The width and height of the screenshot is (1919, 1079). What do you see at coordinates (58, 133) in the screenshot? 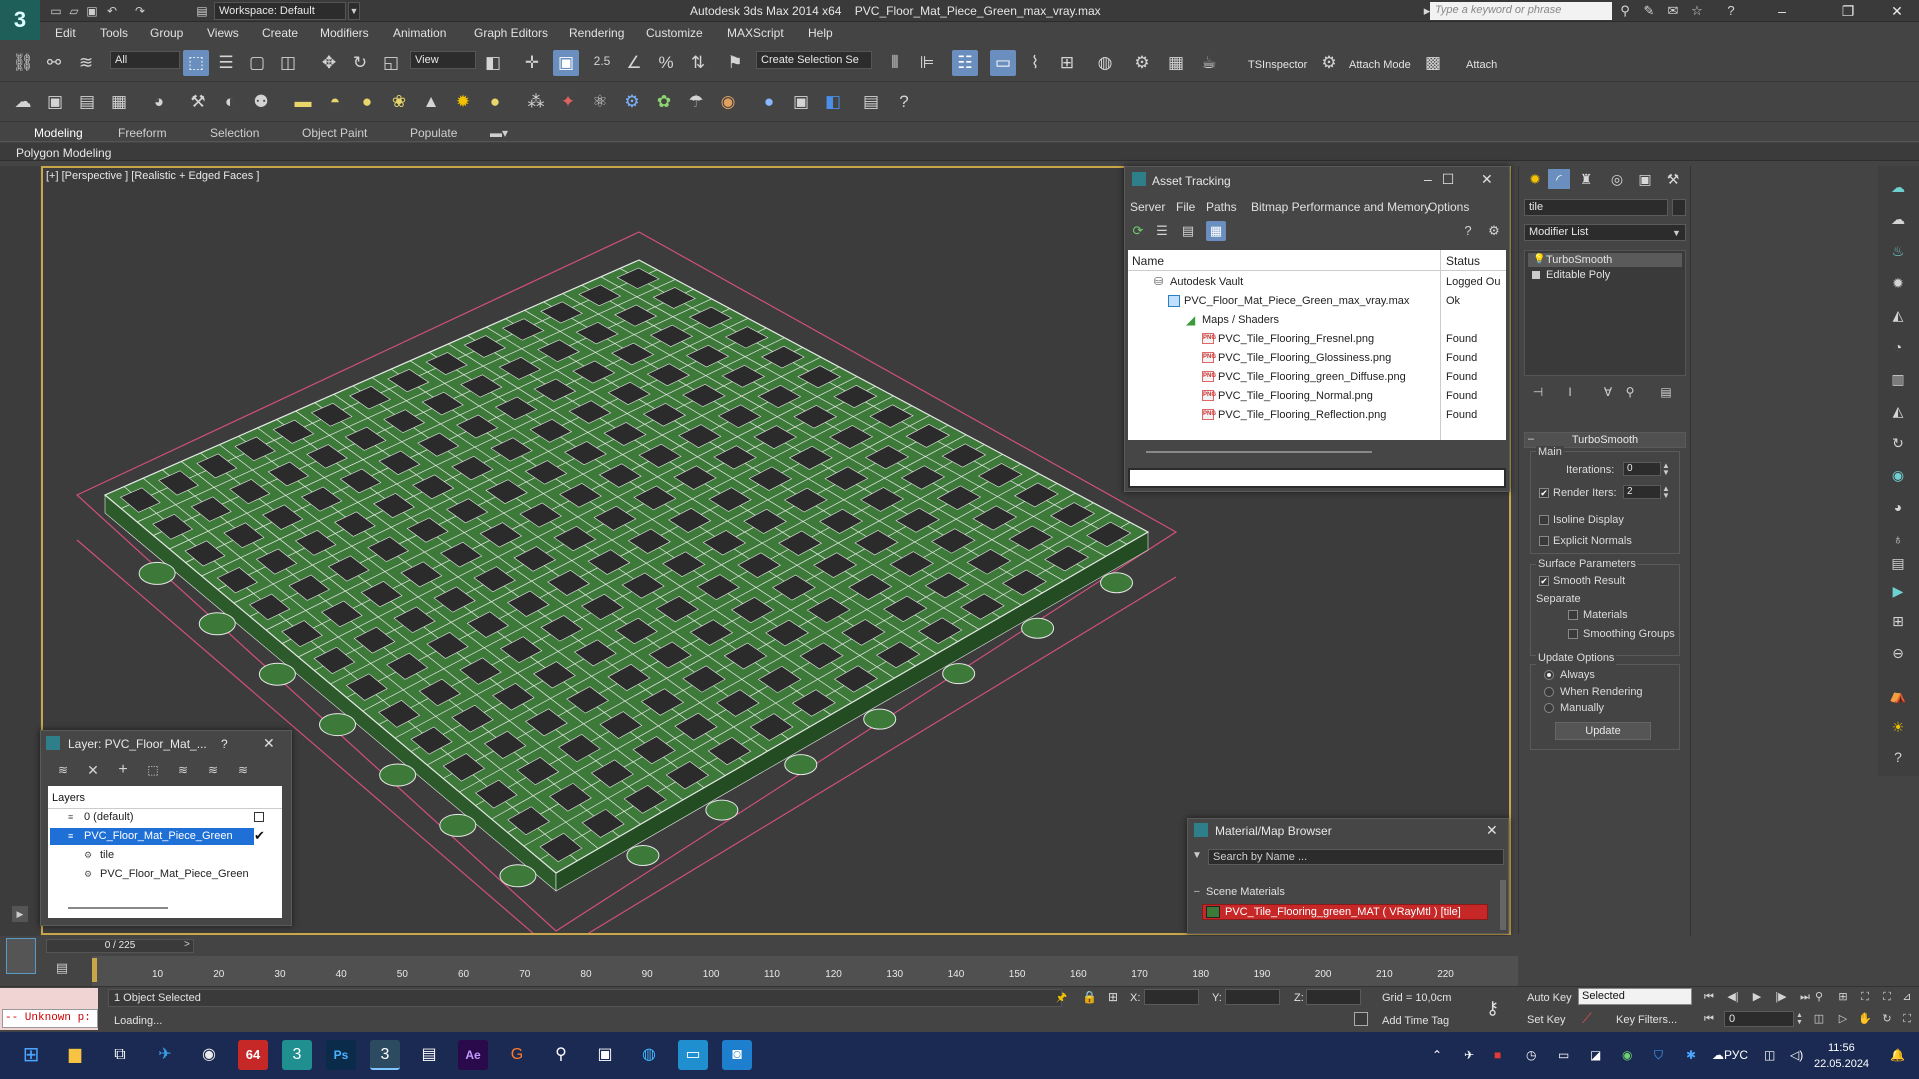
I see `tab-modeling: Modeling` at bounding box center [58, 133].